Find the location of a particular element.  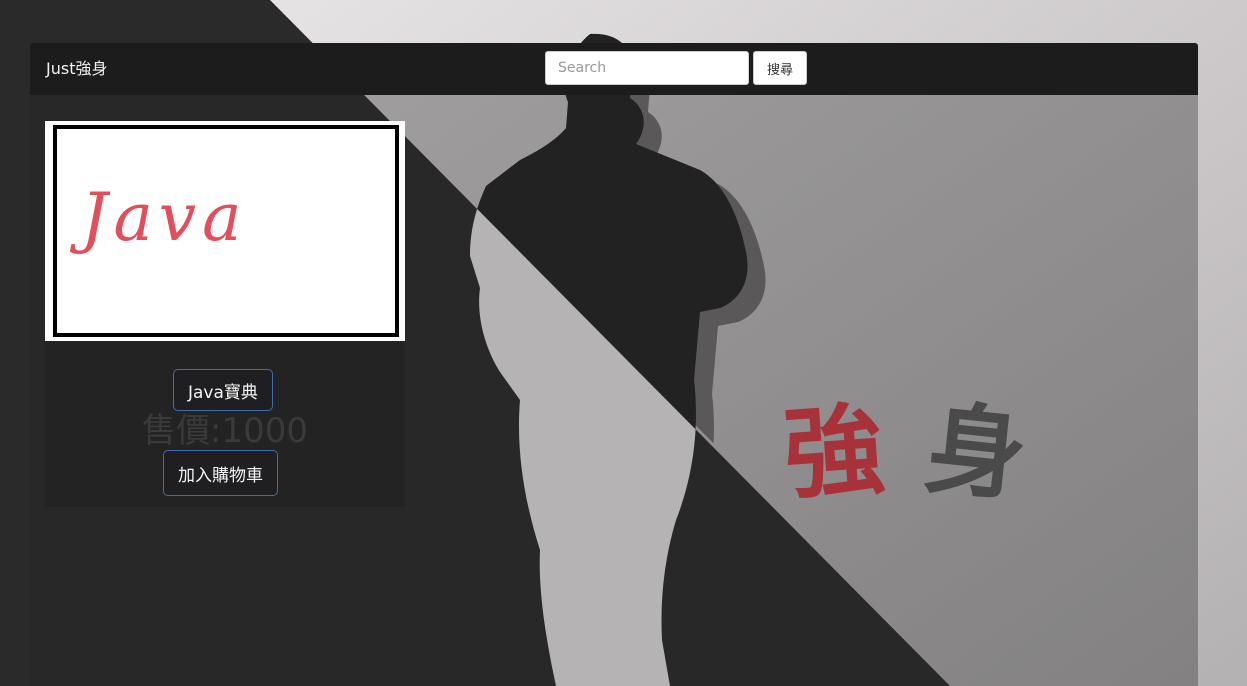

java-logo-text: Java is located at coordinates (164, 217).